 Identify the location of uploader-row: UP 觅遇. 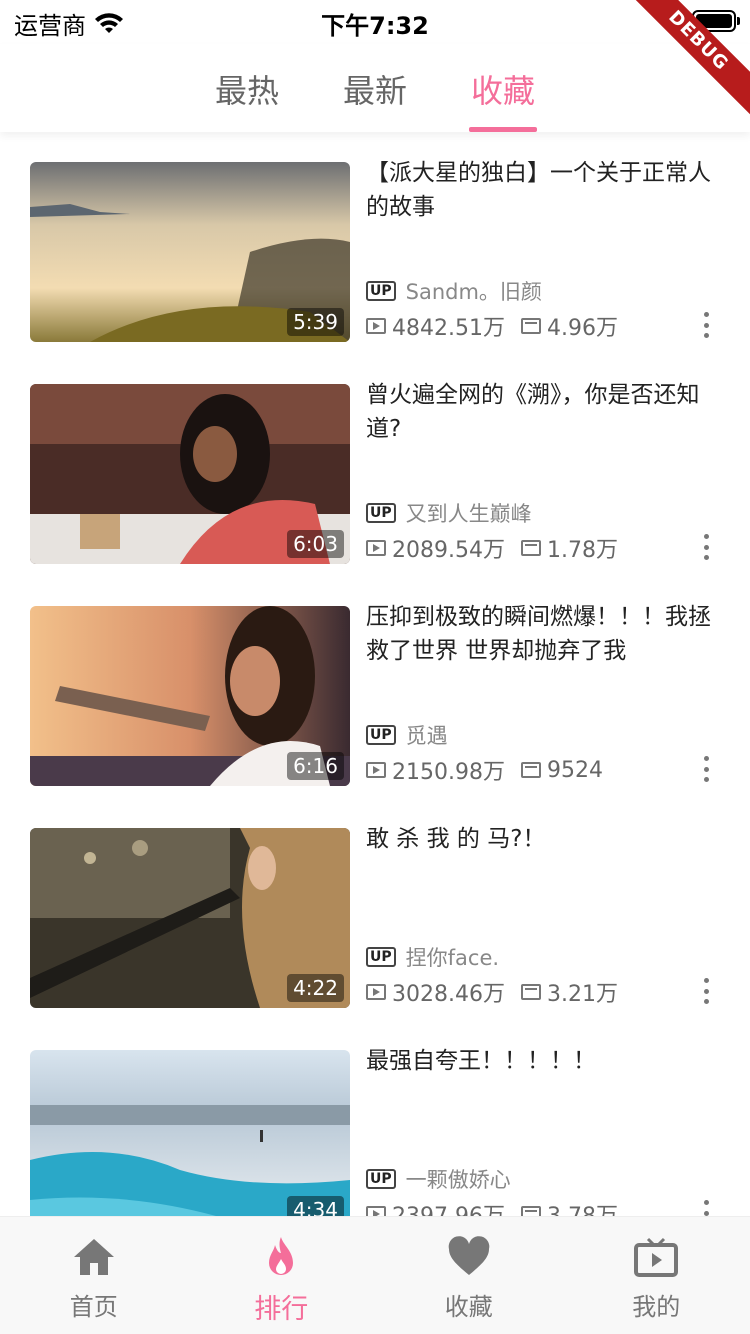
(407, 735).